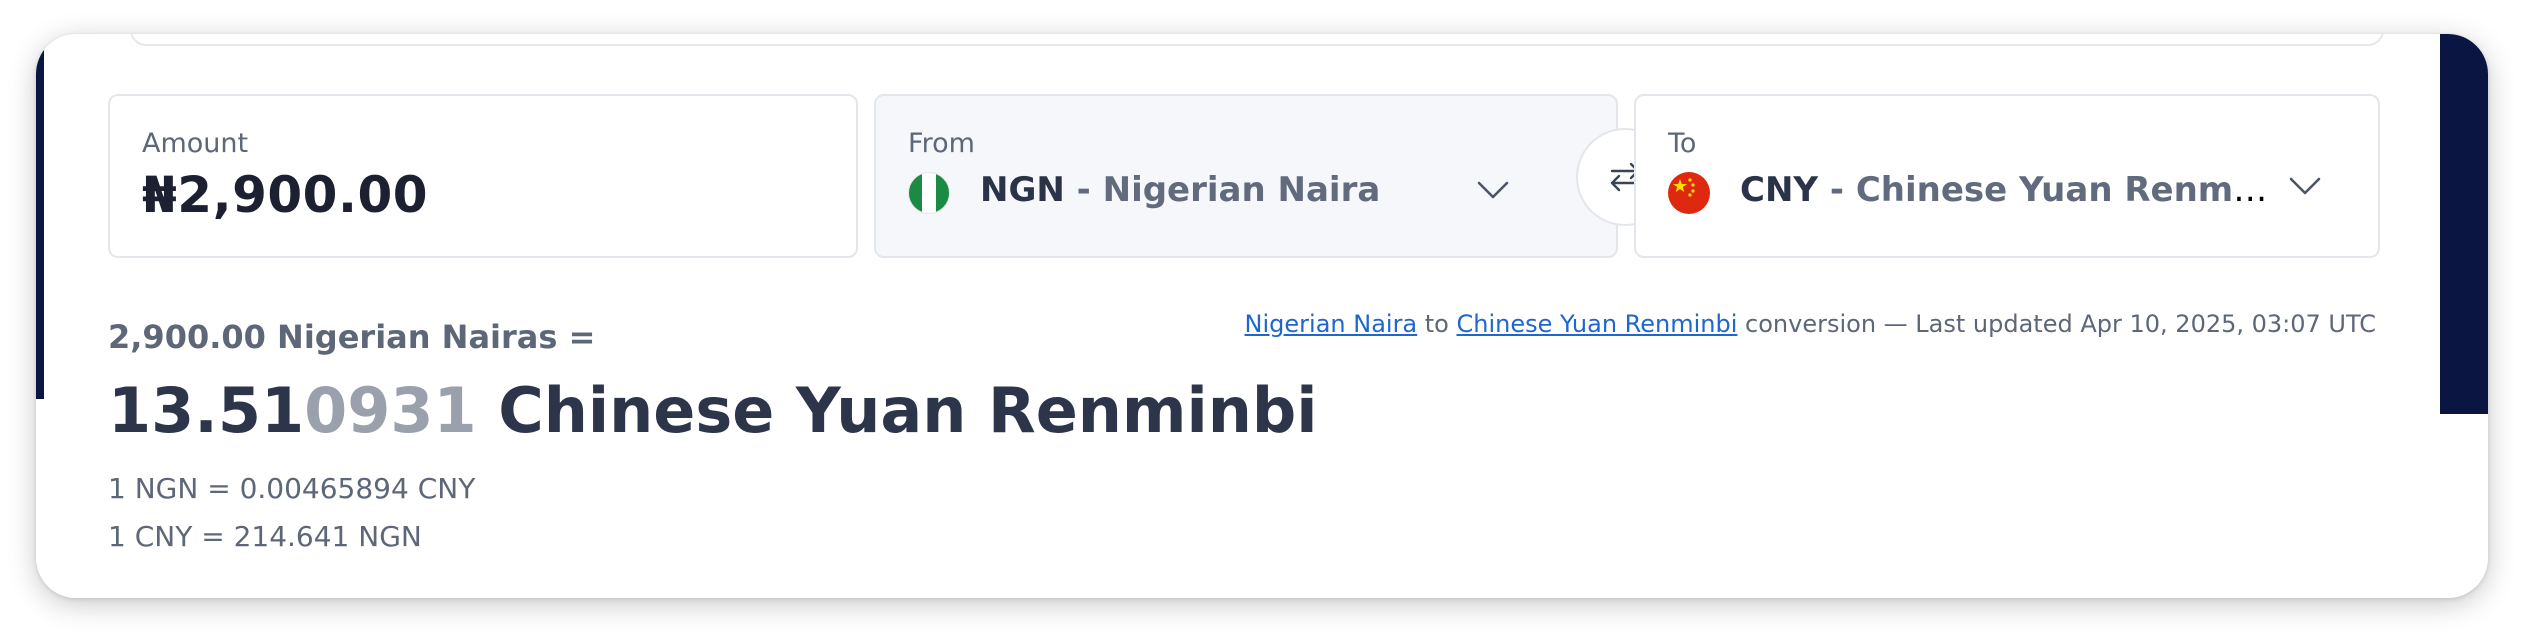 This screenshot has height=634, width=2524. I want to click on amount-label: Amount, so click(195, 143).